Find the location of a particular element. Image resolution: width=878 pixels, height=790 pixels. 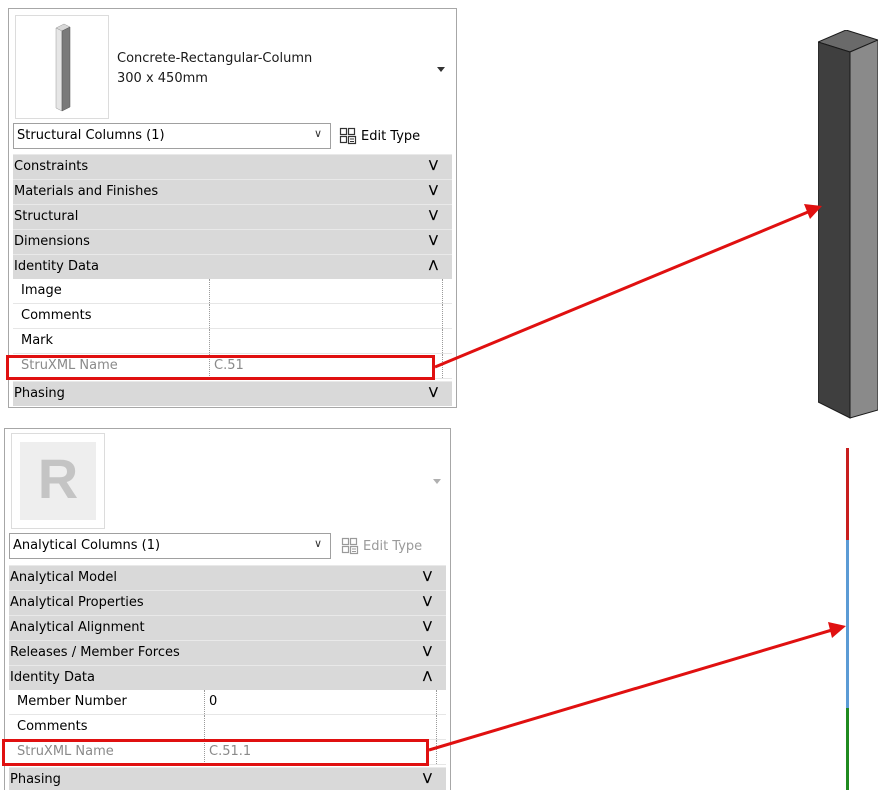

arrow-line-top is located at coordinates (621, 289).